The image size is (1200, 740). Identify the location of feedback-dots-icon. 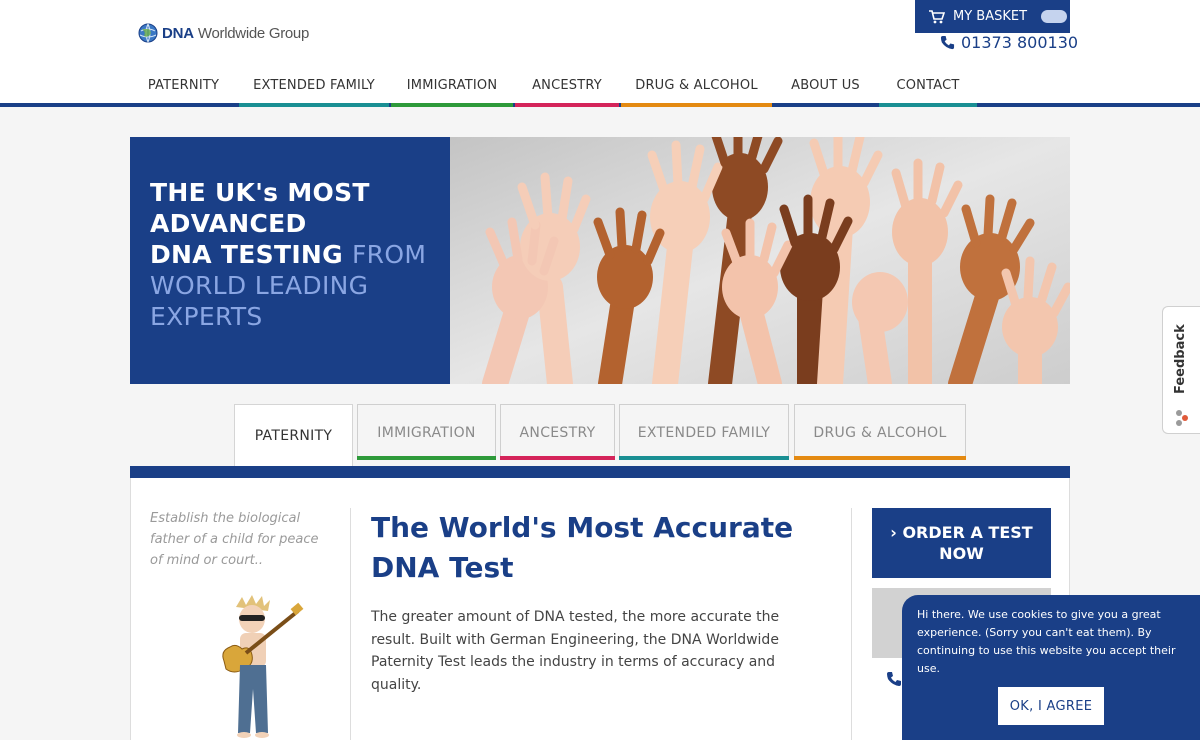
(1182, 418).